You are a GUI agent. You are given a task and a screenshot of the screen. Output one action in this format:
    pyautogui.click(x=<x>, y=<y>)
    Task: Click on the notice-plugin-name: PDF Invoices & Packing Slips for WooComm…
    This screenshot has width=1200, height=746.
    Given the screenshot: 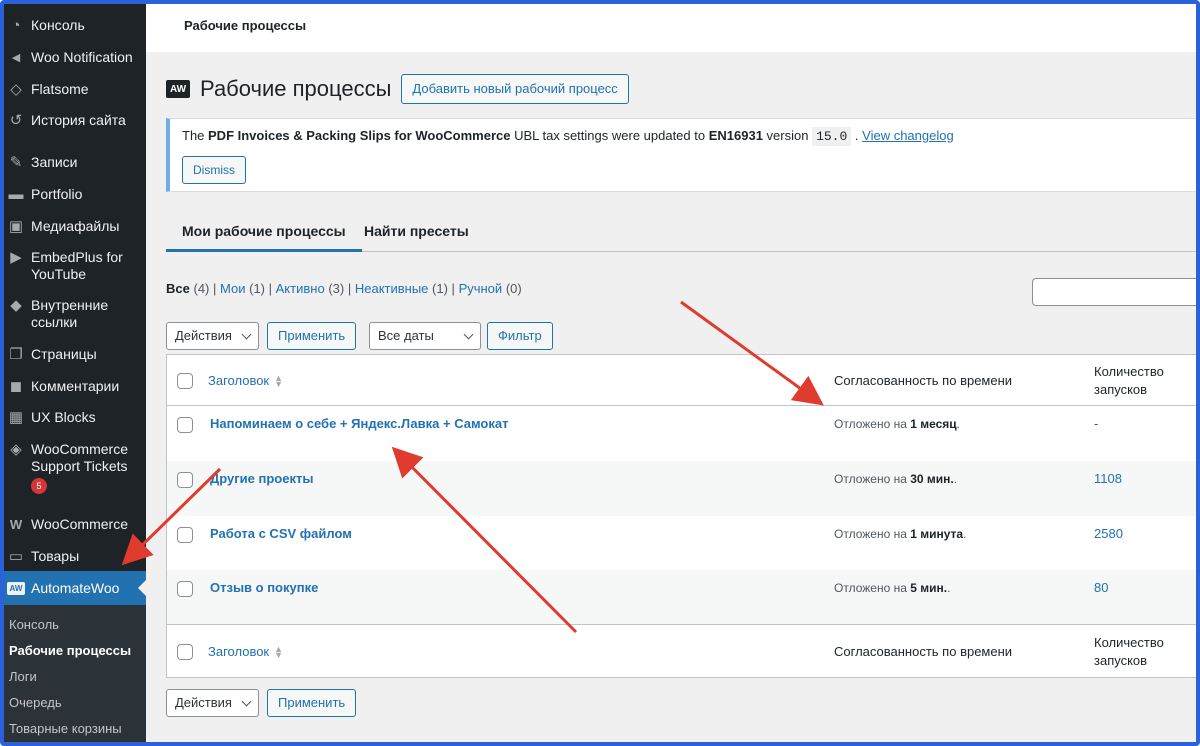 What is the action you would take?
    pyautogui.click(x=359, y=135)
    